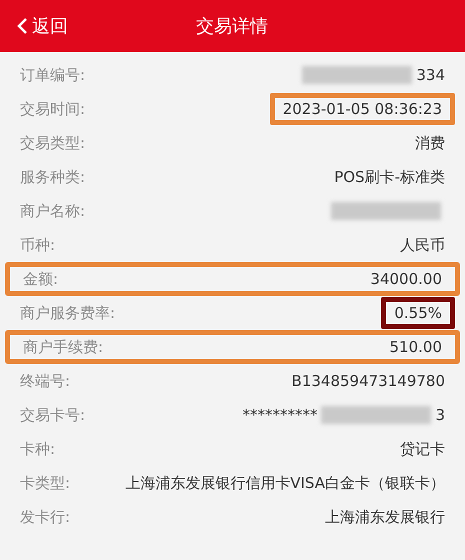  I want to click on field-value: **********, so click(280, 415).